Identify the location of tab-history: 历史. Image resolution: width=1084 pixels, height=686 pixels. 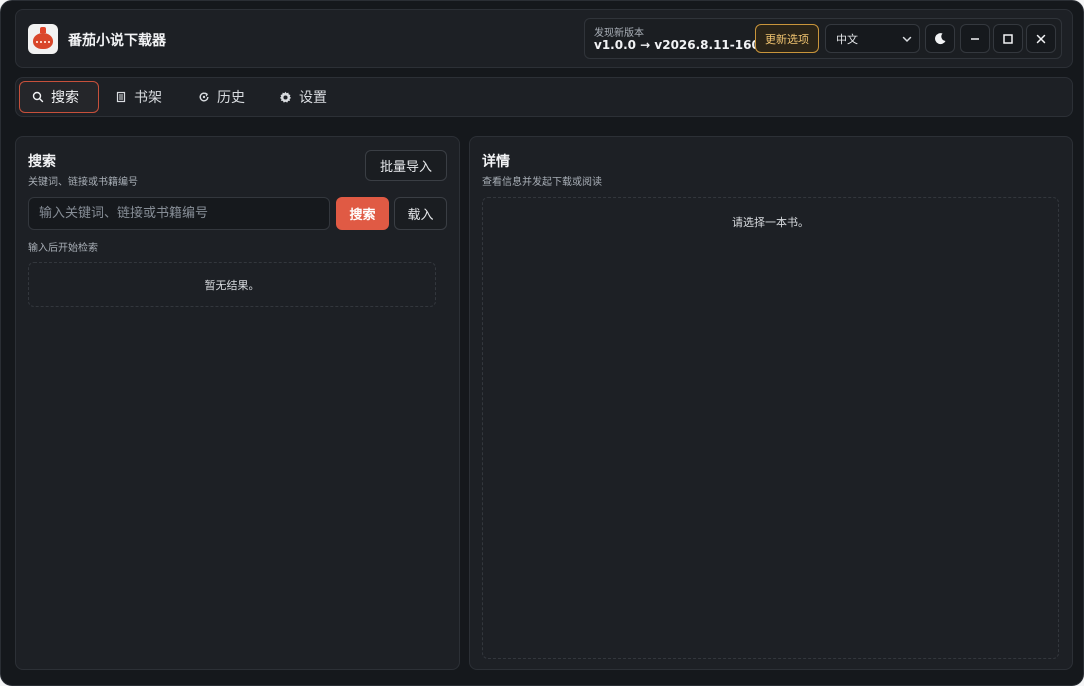
(222, 97).